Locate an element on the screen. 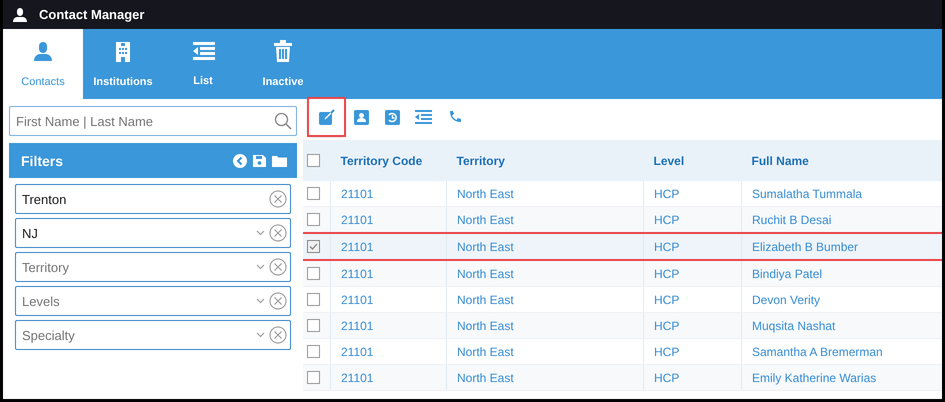 This screenshot has width=945, height=402. column-header: Level is located at coordinates (693, 160).